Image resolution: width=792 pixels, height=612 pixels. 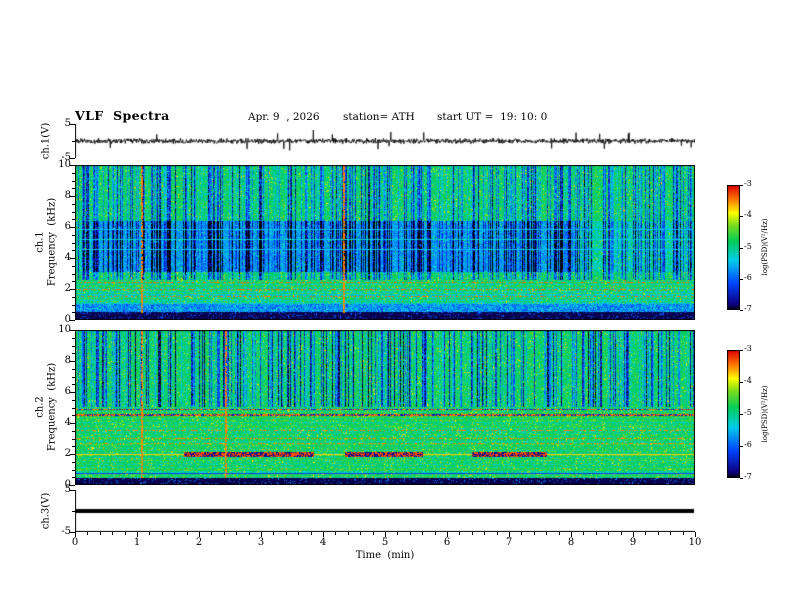 I want to click on date-label: Apr. 9 , 2026, so click(x=284, y=117).